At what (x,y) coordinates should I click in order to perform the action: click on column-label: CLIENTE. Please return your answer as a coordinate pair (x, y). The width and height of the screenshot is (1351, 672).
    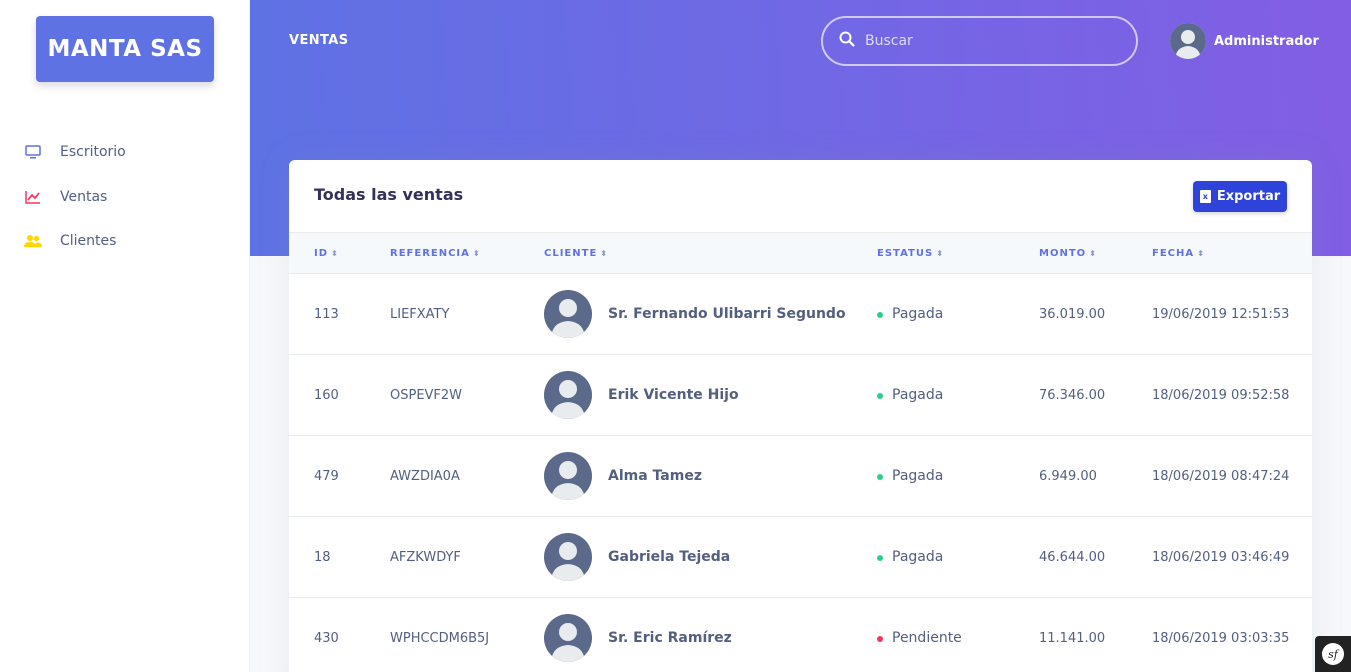
    Looking at the image, I should click on (571, 253).